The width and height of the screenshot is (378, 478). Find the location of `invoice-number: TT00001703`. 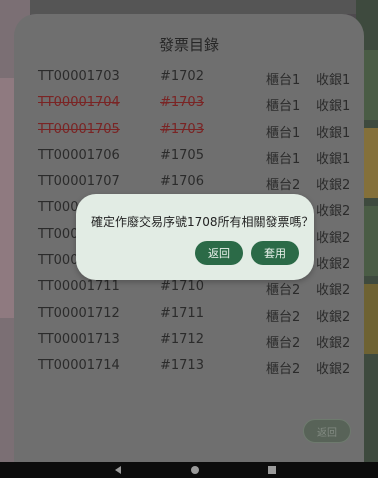

invoice-number: TT00001703 is located at coordinates (79, 76).